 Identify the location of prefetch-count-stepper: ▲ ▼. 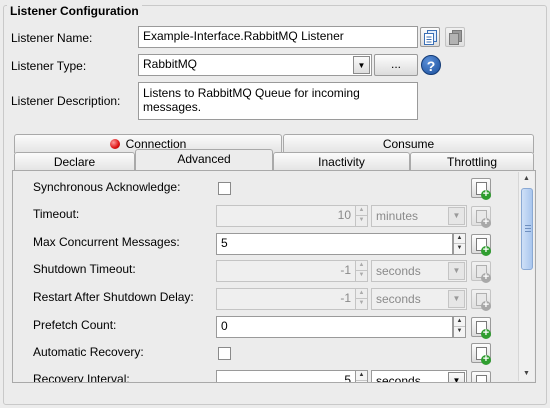
(459, 327).